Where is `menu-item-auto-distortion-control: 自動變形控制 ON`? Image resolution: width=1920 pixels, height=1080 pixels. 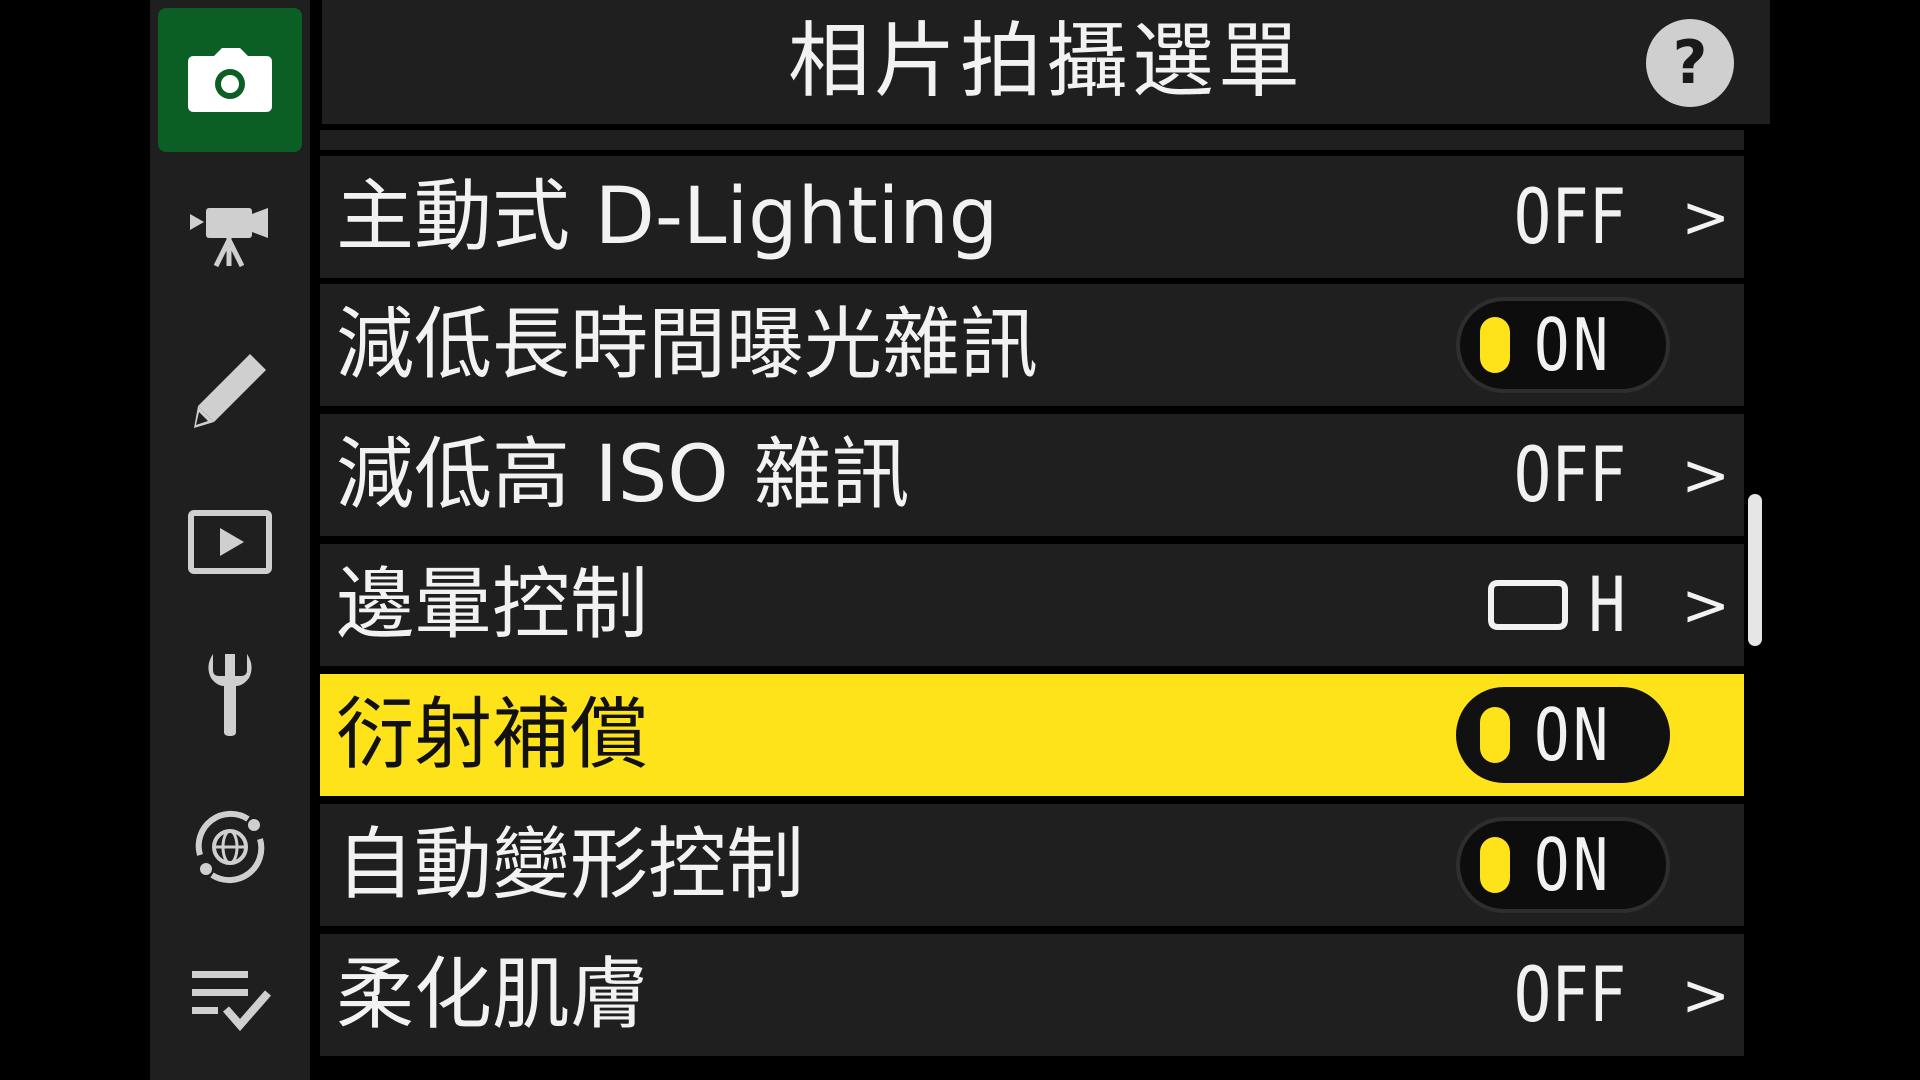
menu-item-auto-distortion-control: 自動變形控制 ON is located at coordinates (1032, 865).